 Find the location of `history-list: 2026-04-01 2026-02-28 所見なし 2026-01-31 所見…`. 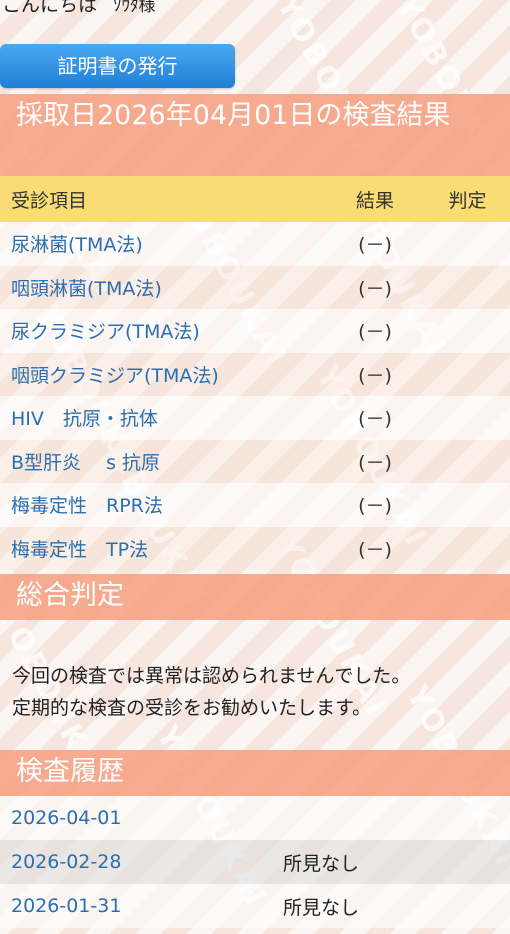

history-list: 2026-04-01 2026-02-28 所見なし 2026-01-31 所見… is located at coordinates (255, 862).